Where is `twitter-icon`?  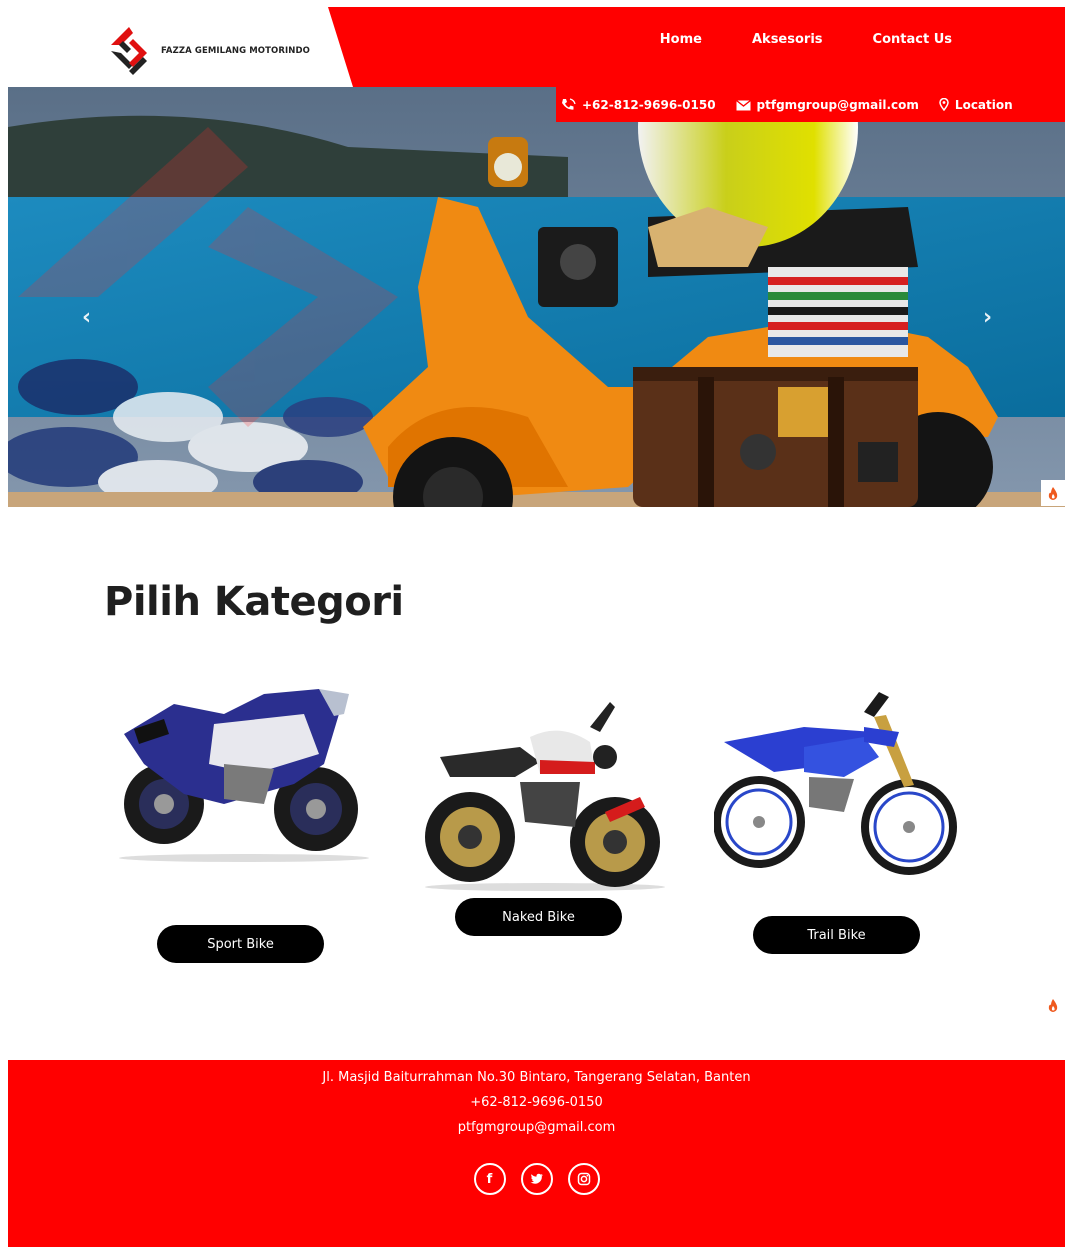 twitter-icon is located at coordinates (536, 1179).